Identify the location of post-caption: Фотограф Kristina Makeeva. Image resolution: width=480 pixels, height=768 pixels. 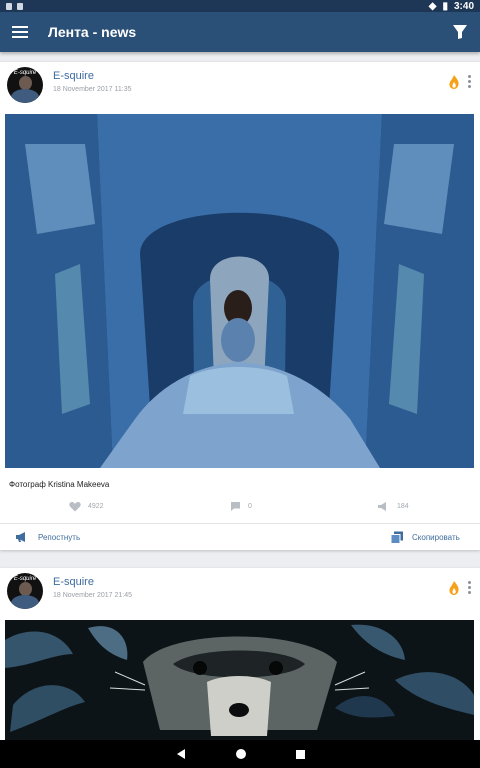
(59, 484).